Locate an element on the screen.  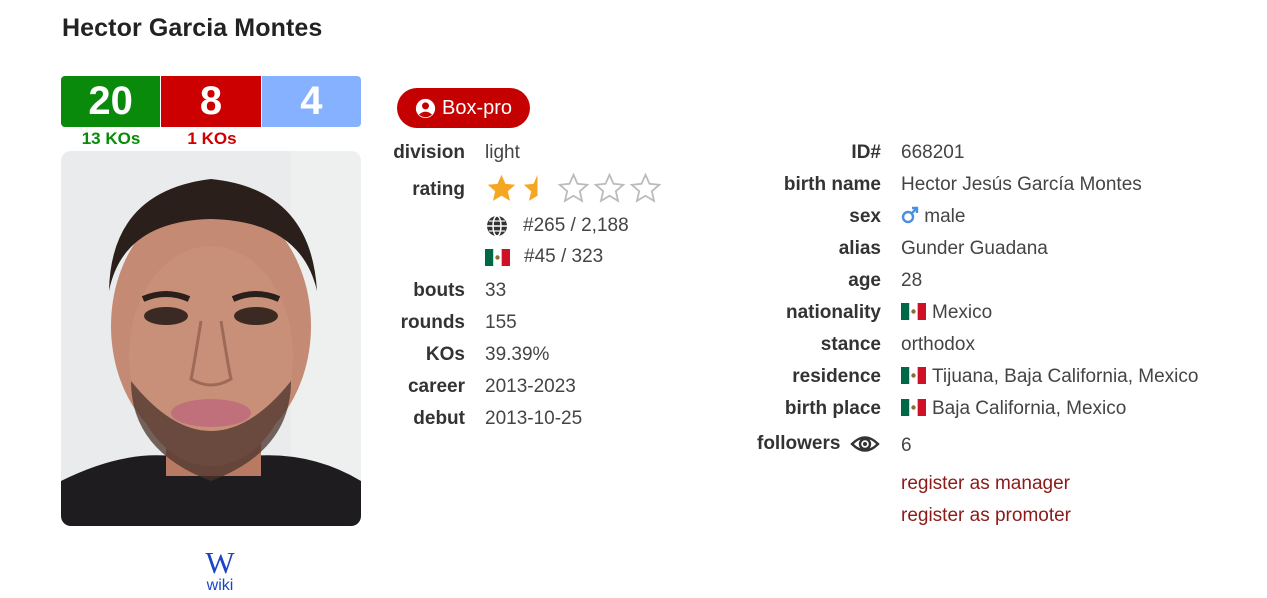
division-label: division is located at coordinates (429, 152).